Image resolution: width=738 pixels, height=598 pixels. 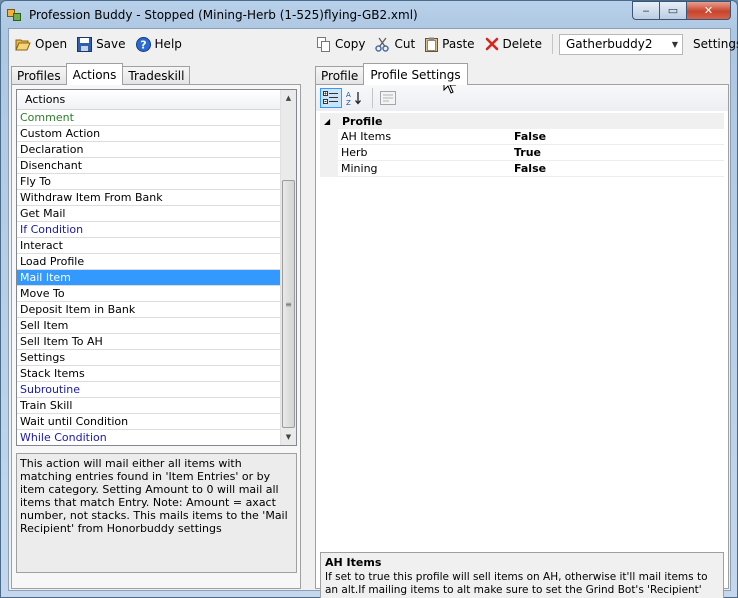 What do you see at coordinates (350, 44) in the screenshot?
I see `copy-label: Copy` at bounding box center [350, 44].